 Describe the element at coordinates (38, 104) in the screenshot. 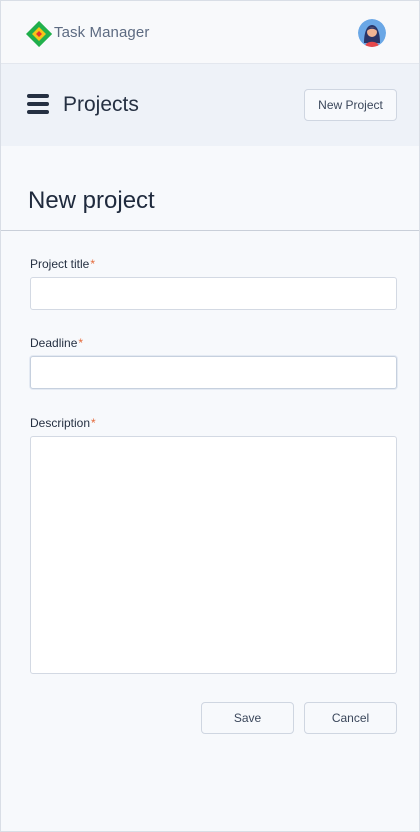

I see `hamburger-menu-icon` at that location.